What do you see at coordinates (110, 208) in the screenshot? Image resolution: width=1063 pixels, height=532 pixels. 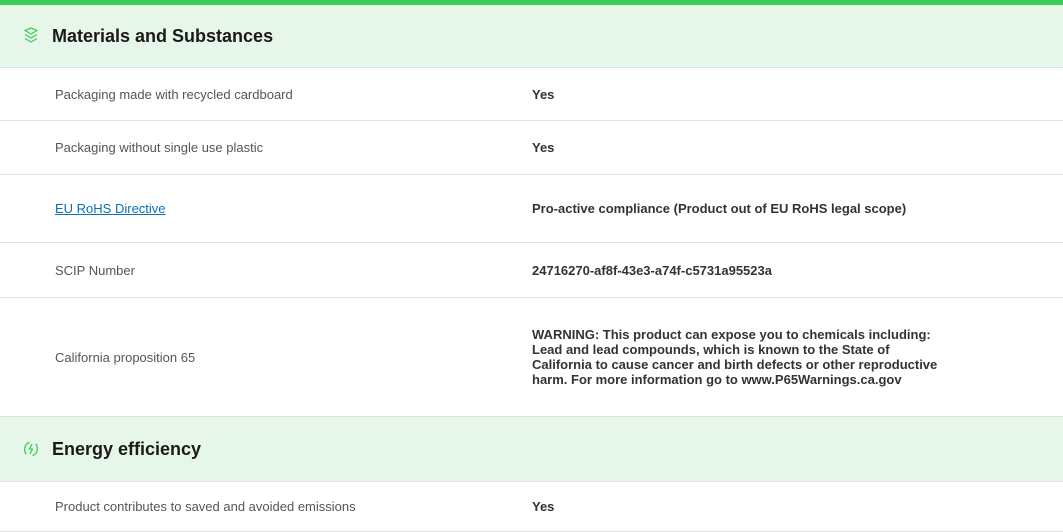 I see `eu-rohs-directive-link: EU RoHS Directive` at bounding box center [110, 208].